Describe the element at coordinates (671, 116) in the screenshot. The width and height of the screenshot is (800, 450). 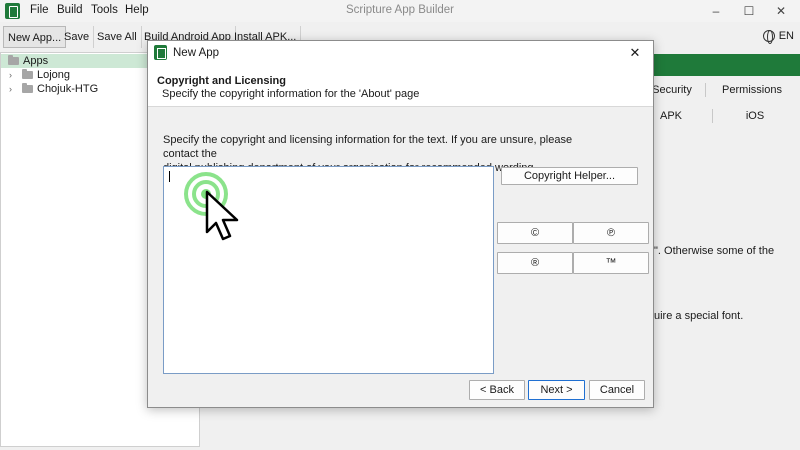
I see `tab-apk: APK` at that location.